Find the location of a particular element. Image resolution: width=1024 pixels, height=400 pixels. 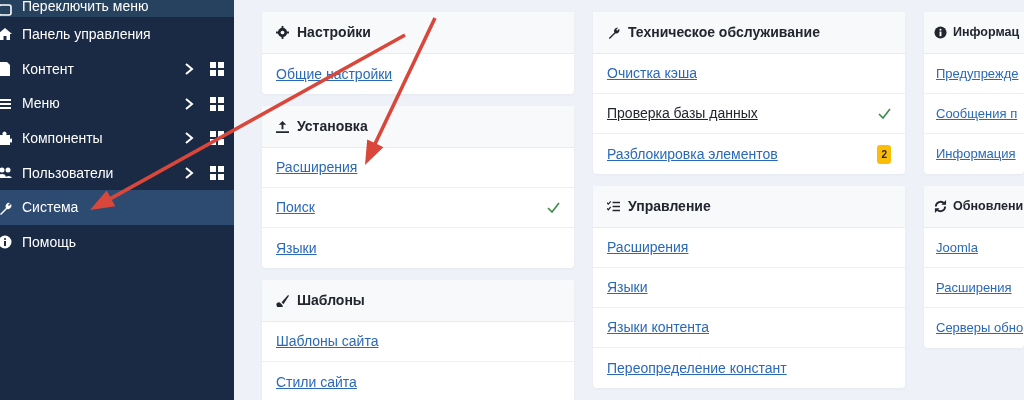

panel-link: Предупрежде is located at coordinates (977, 73).